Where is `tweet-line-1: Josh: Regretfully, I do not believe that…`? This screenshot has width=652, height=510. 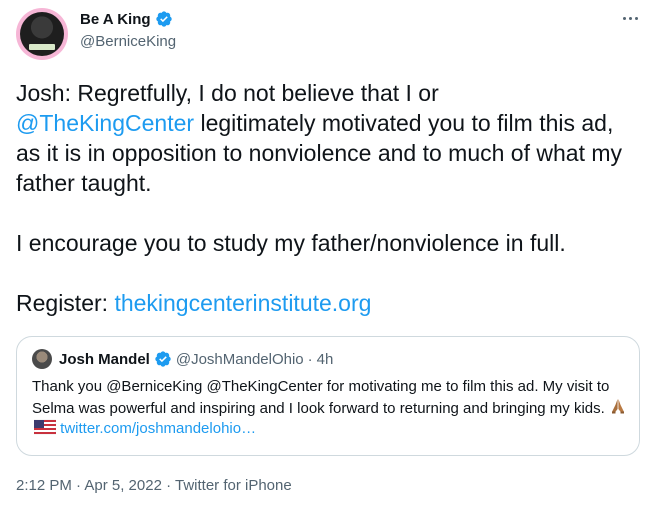
tweet-line-1: Josh: Regretfully, I do not believe that… is located at coordinates (227, 93).